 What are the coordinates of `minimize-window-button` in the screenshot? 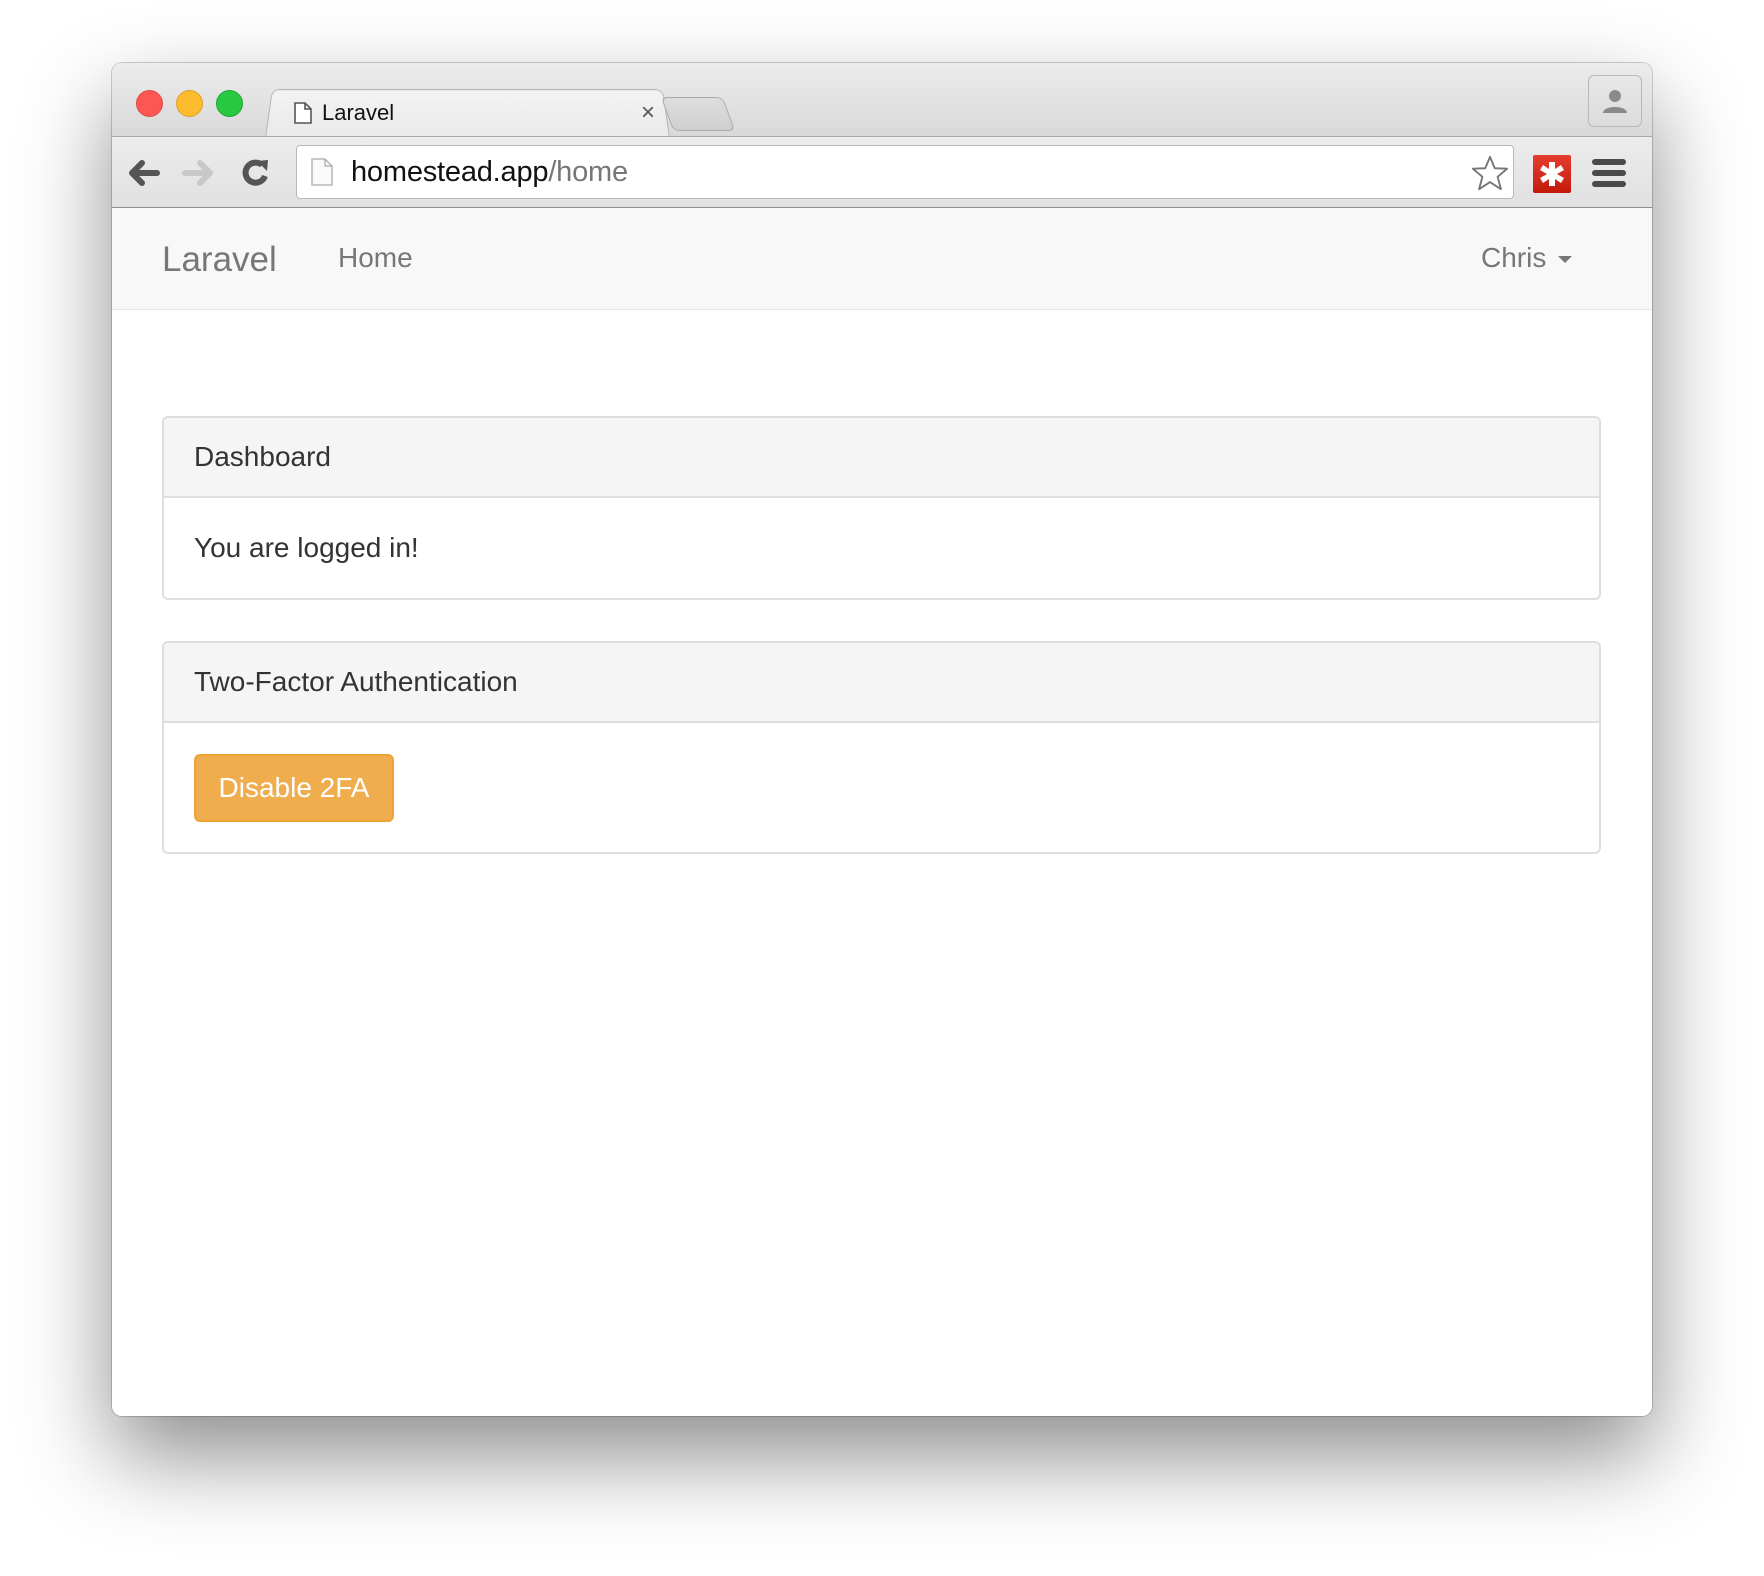 It's located at (189, 103).